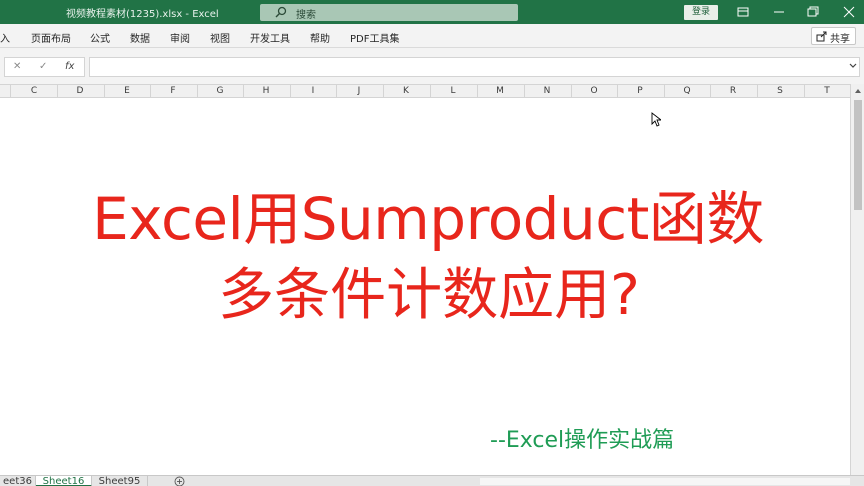 The height and width of the screenshot is (486, 864). I want to click on ribbon-tabs: 入 页面布局 公式 数据 审阅 视图 开发工具 帮助 PDF工具集 共享, so click(432, 36).